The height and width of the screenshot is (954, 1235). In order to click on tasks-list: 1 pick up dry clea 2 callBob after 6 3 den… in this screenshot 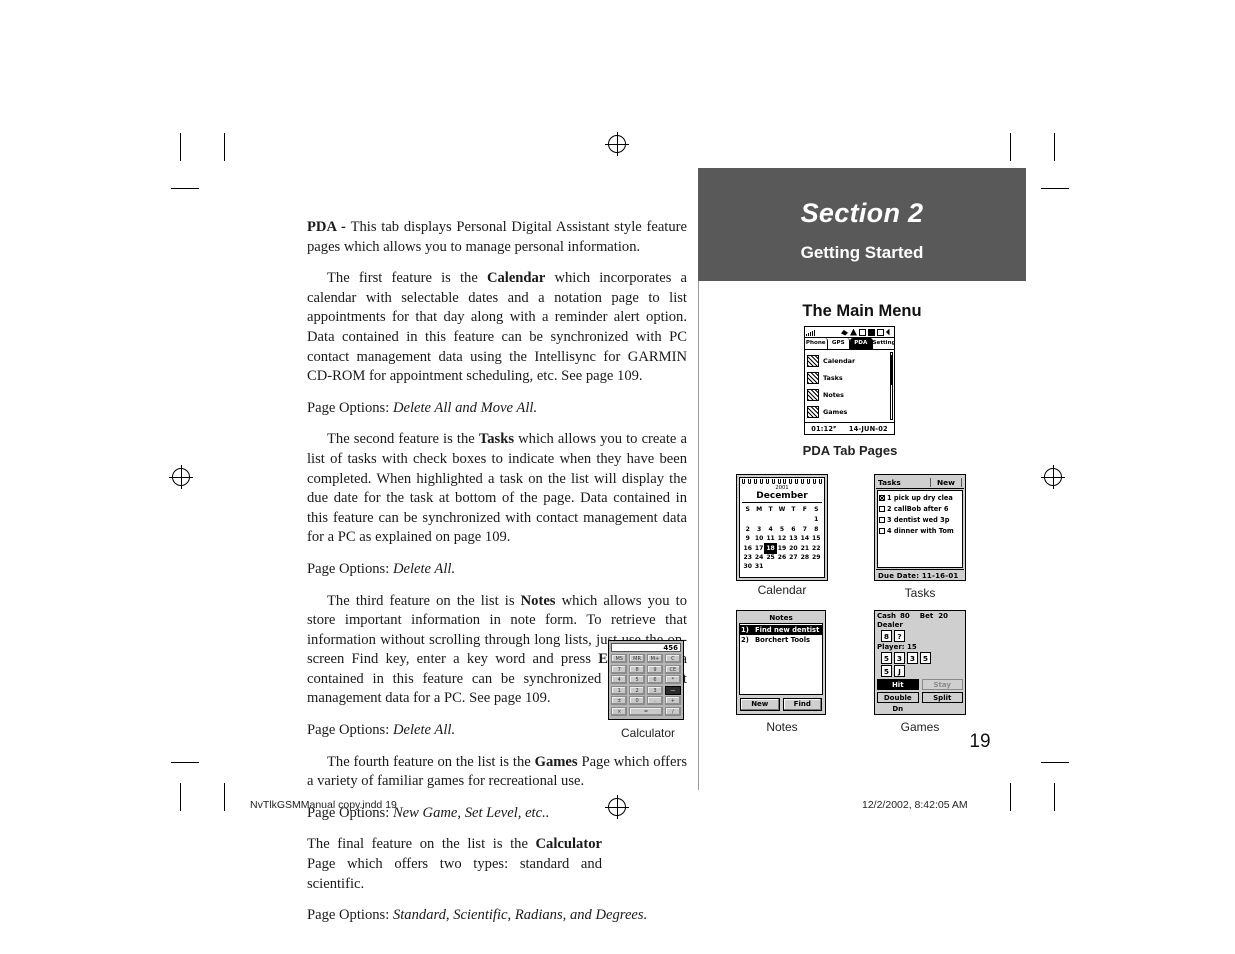, I will do `click(920, 529)`.